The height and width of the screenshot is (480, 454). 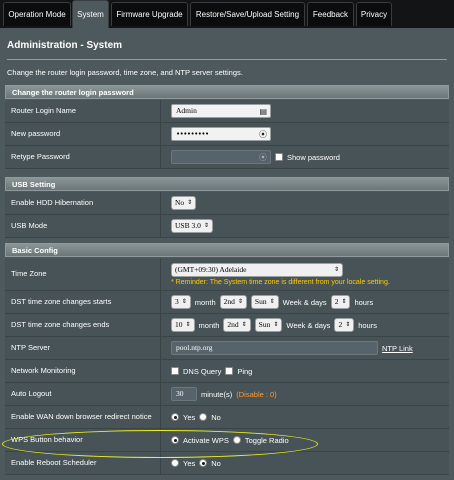 What do you see at coordinates (221, 157) in the screenshot?
I see `retype-password-input: ⦿` at bounding box center [221, 157].